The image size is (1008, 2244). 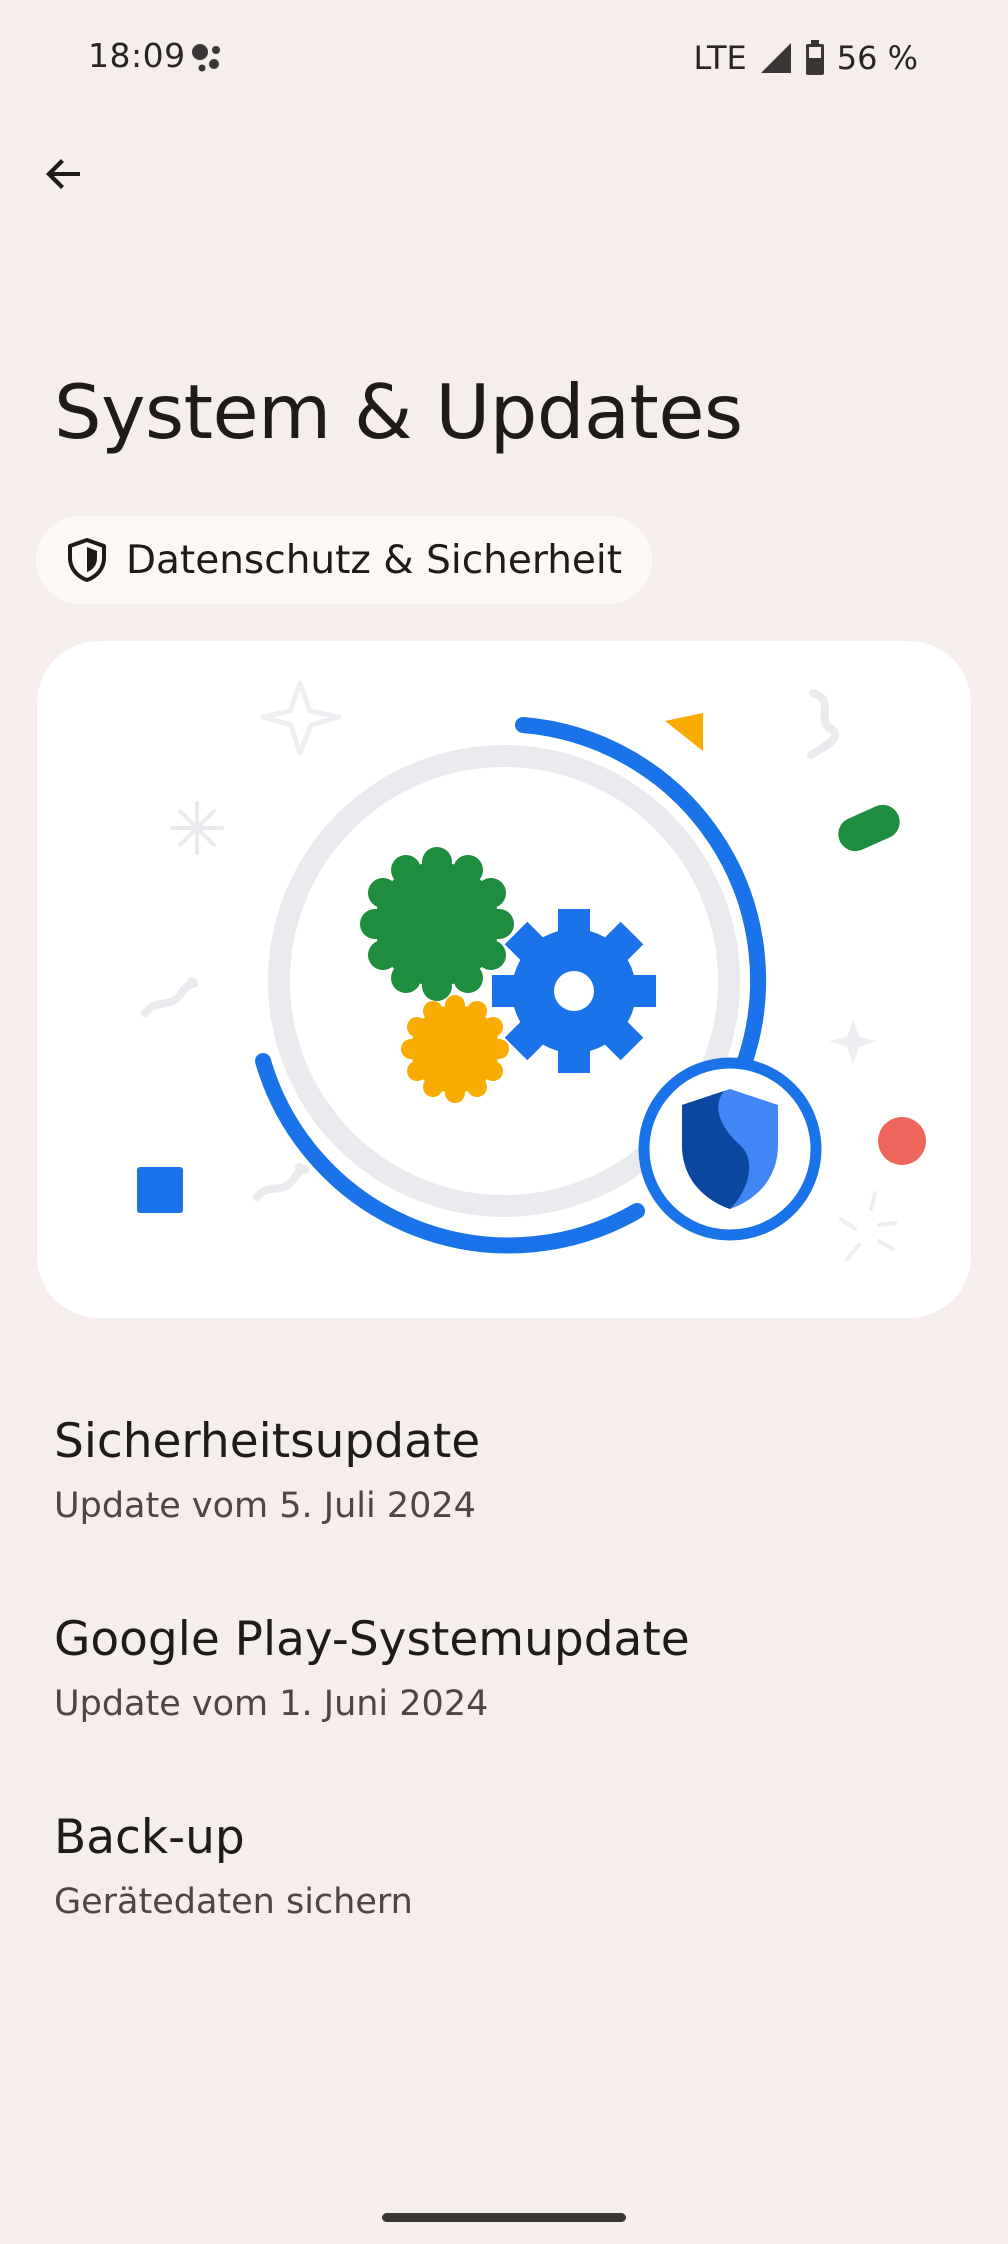 What do you see at coordinates (504, 2217) in the screenshot?
I see `gesture-nav-handle` at bounding box center [504, 2217].